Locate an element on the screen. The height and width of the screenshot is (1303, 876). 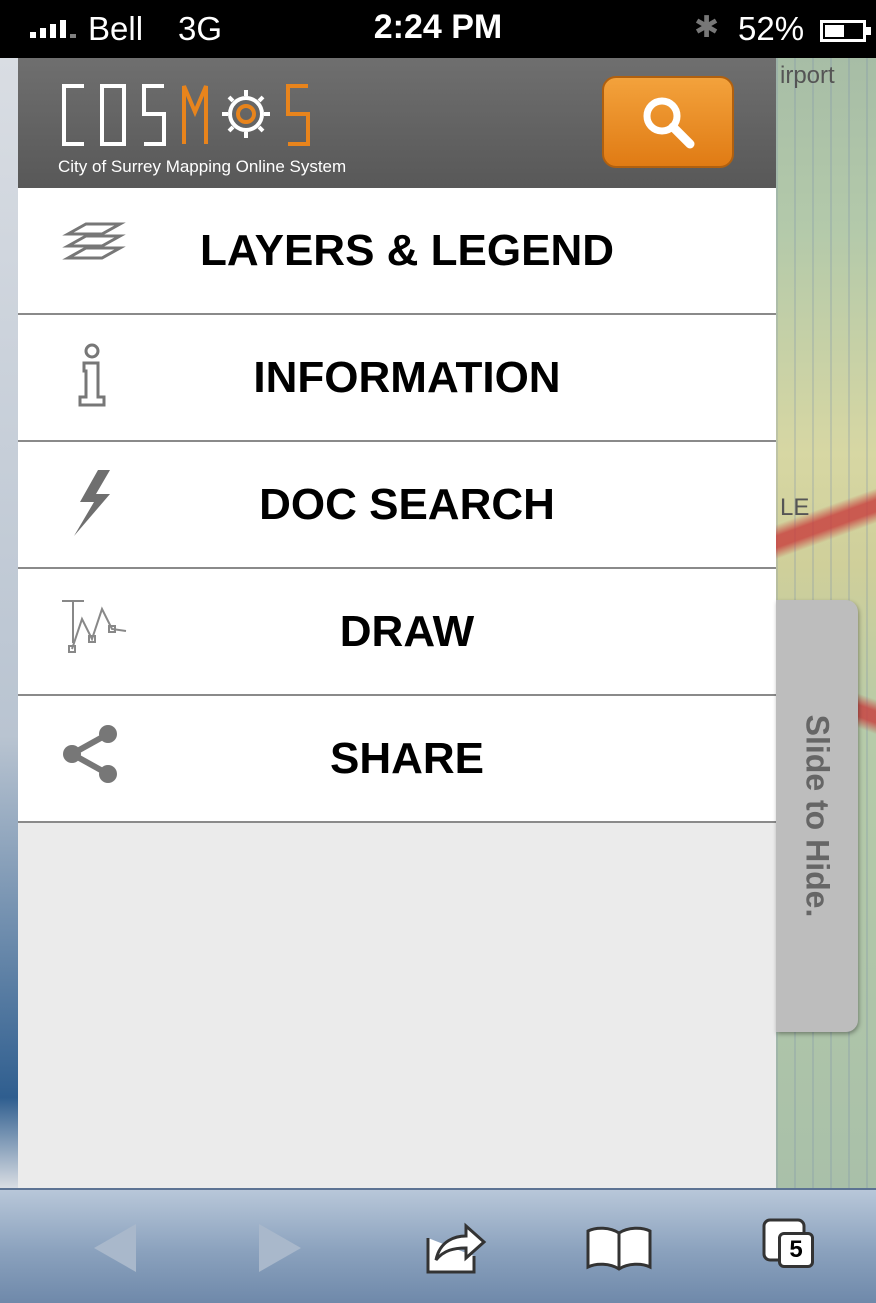
bookmarks-button is located at coordinates (619, 1248).